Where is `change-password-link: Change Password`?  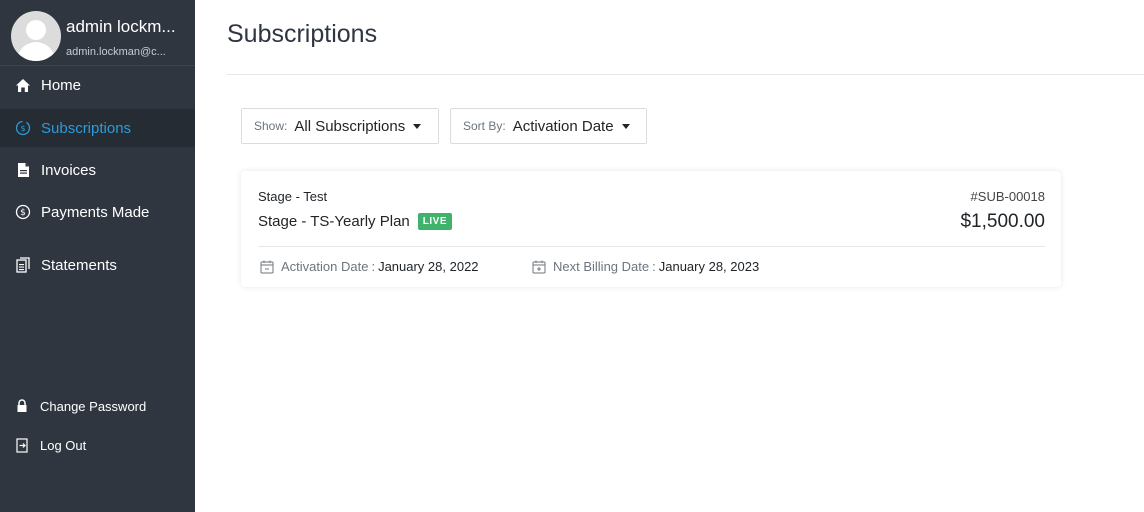 change-password-link: Change Password is located at coordinates (97, 406).